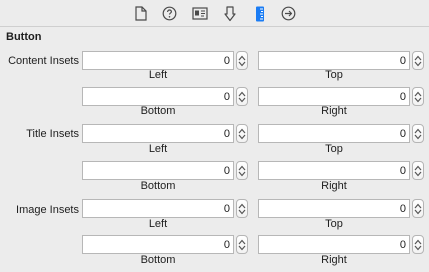 This screenshot has width=429, height=272. I want to click on image-insets-bottom-stepper, so click(242, 244).